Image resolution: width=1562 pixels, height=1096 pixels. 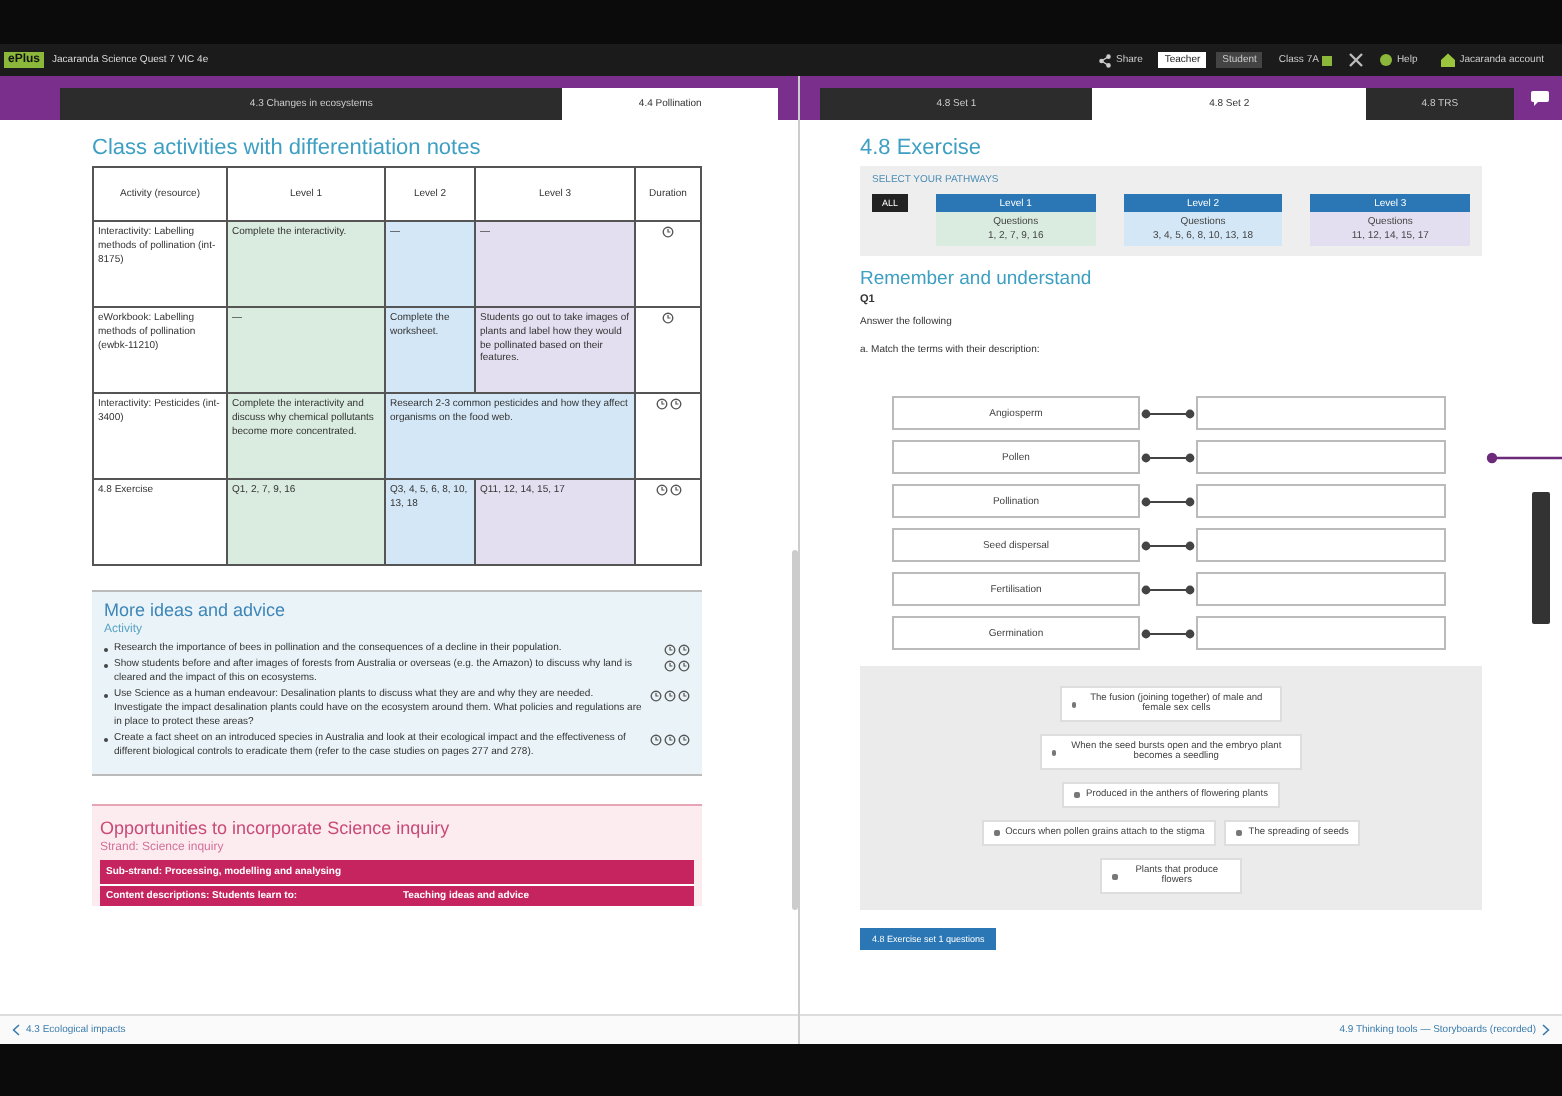 I want to click on side-handle, so click(x=1541, y=558).